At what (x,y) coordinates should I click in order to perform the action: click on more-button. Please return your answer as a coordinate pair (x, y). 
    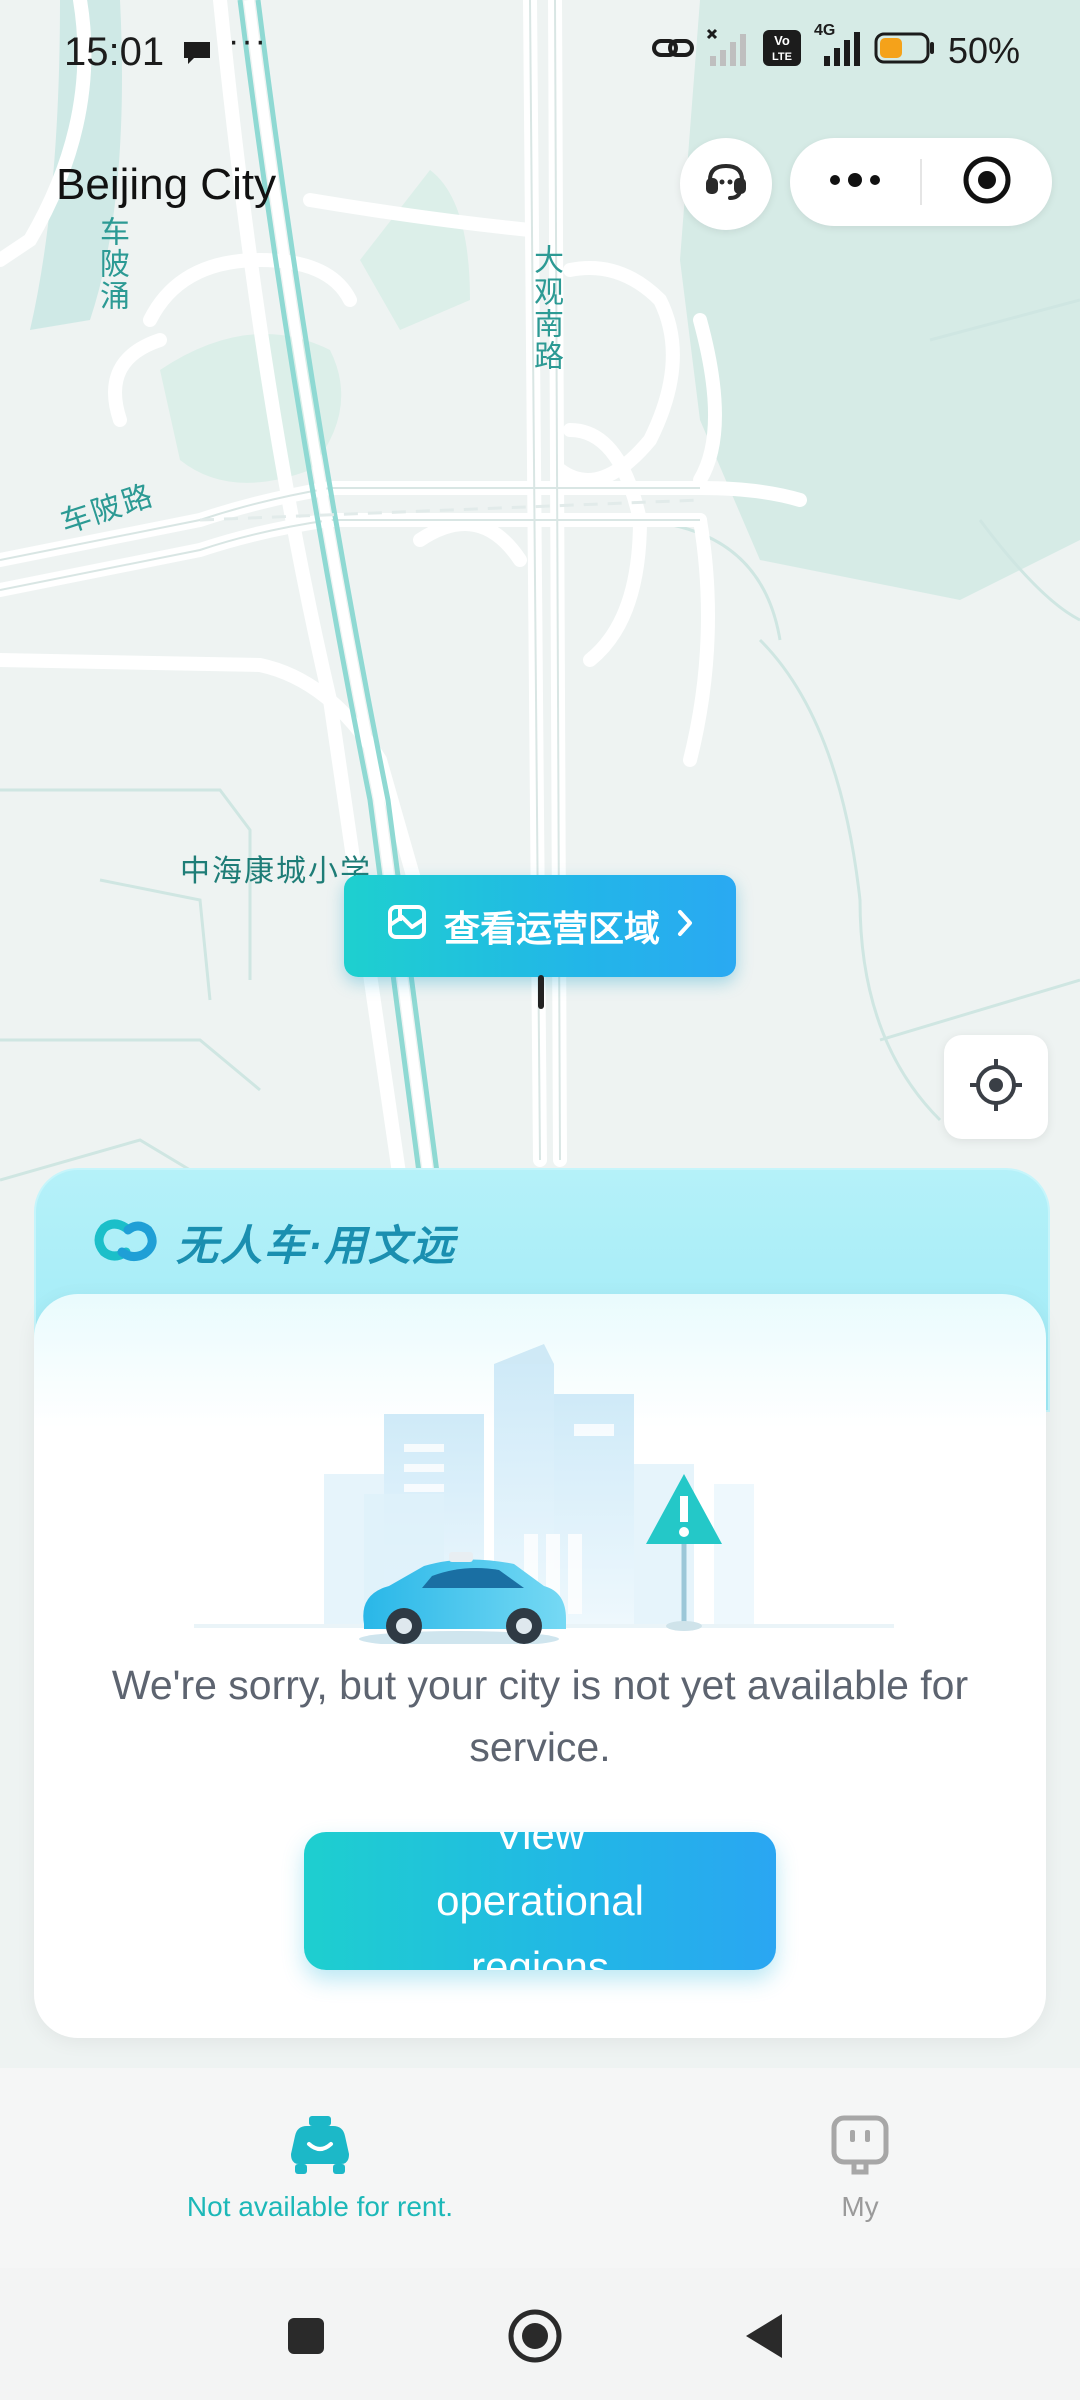
    Looking at the image, I should click on (855, 182).